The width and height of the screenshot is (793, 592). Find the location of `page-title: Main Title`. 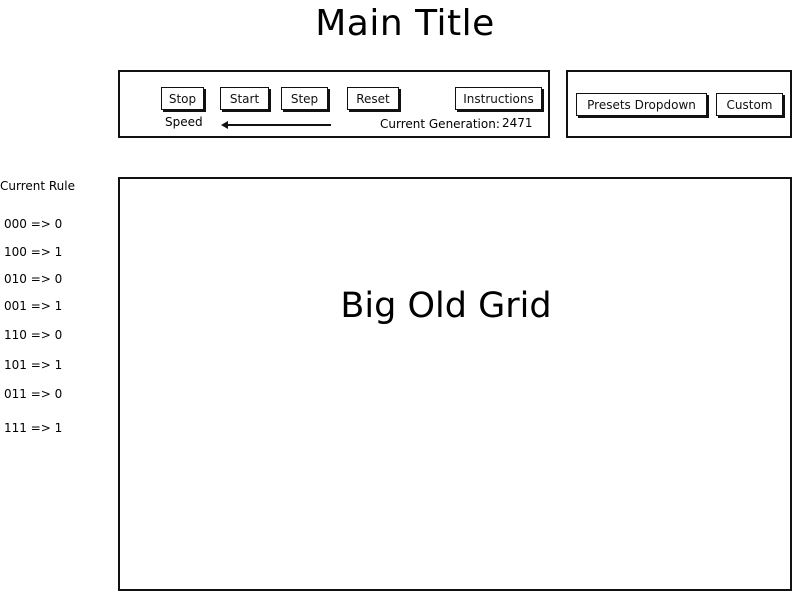

page-title: Main Title is located at coordinates (405, 23).